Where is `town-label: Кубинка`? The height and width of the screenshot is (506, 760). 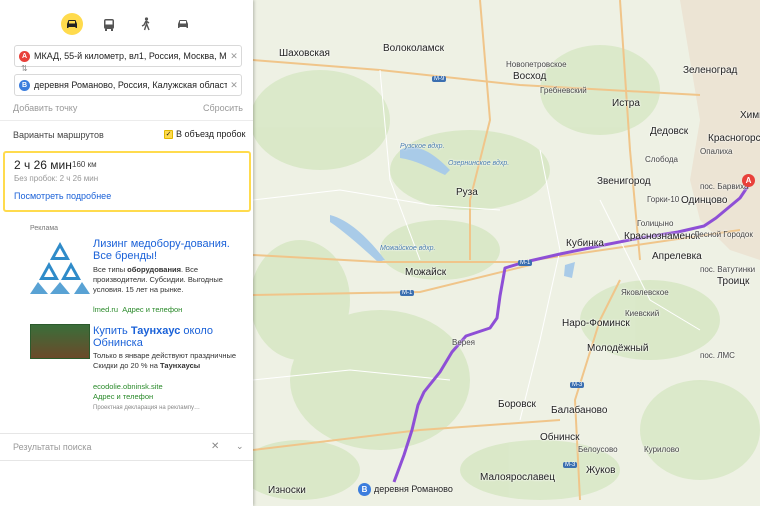 town-label: Кубинка is located at coordinates (585, 243).